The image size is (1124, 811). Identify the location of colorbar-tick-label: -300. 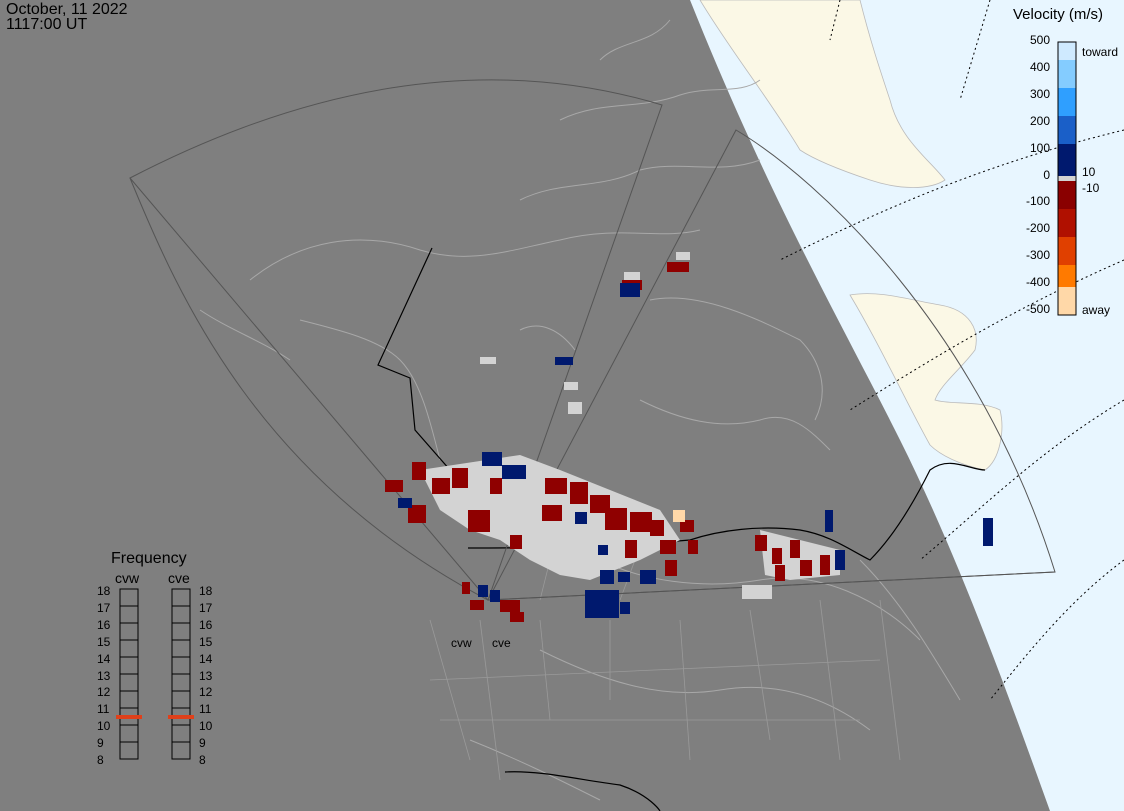
(1037, 255).